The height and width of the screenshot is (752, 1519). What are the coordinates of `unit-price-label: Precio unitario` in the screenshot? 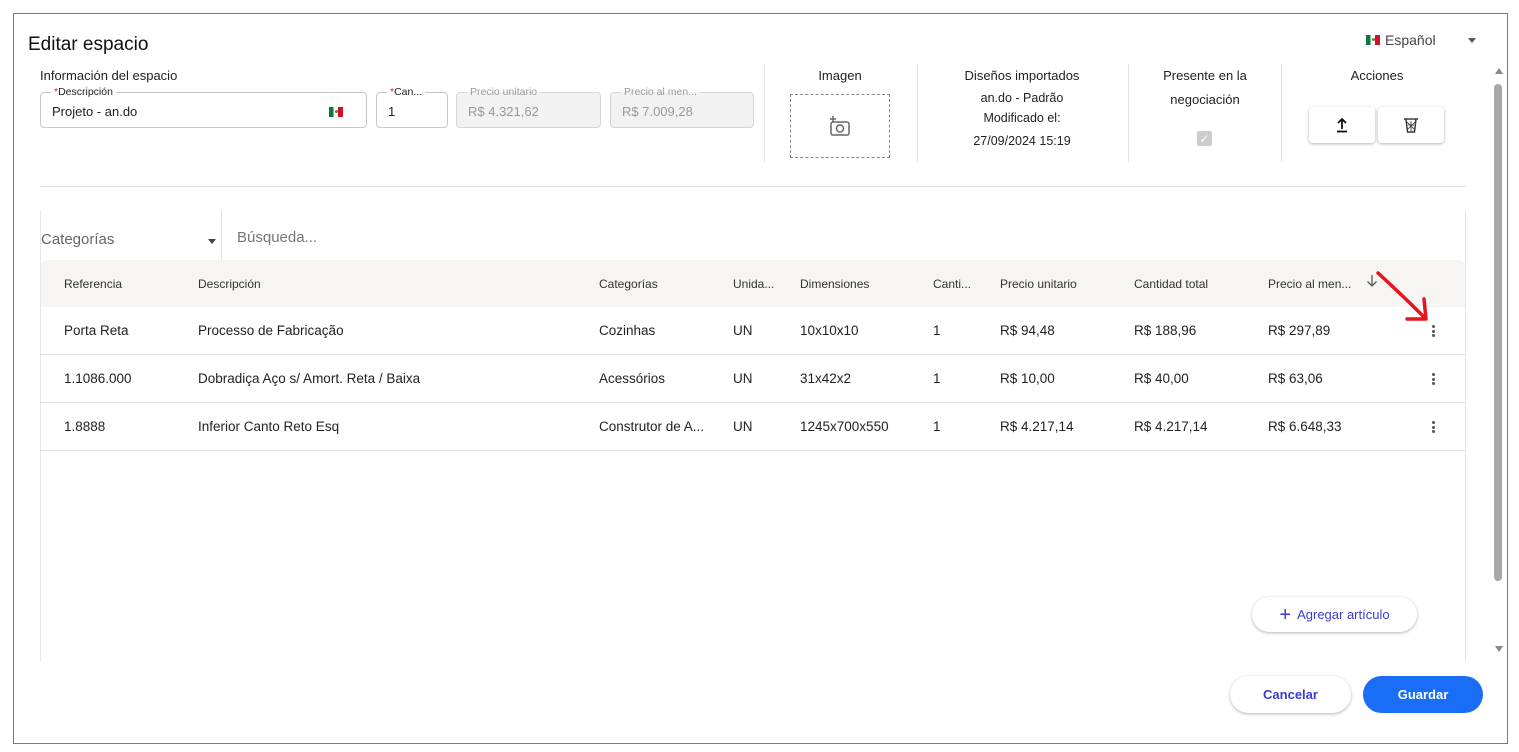 It's located at (504, 92).